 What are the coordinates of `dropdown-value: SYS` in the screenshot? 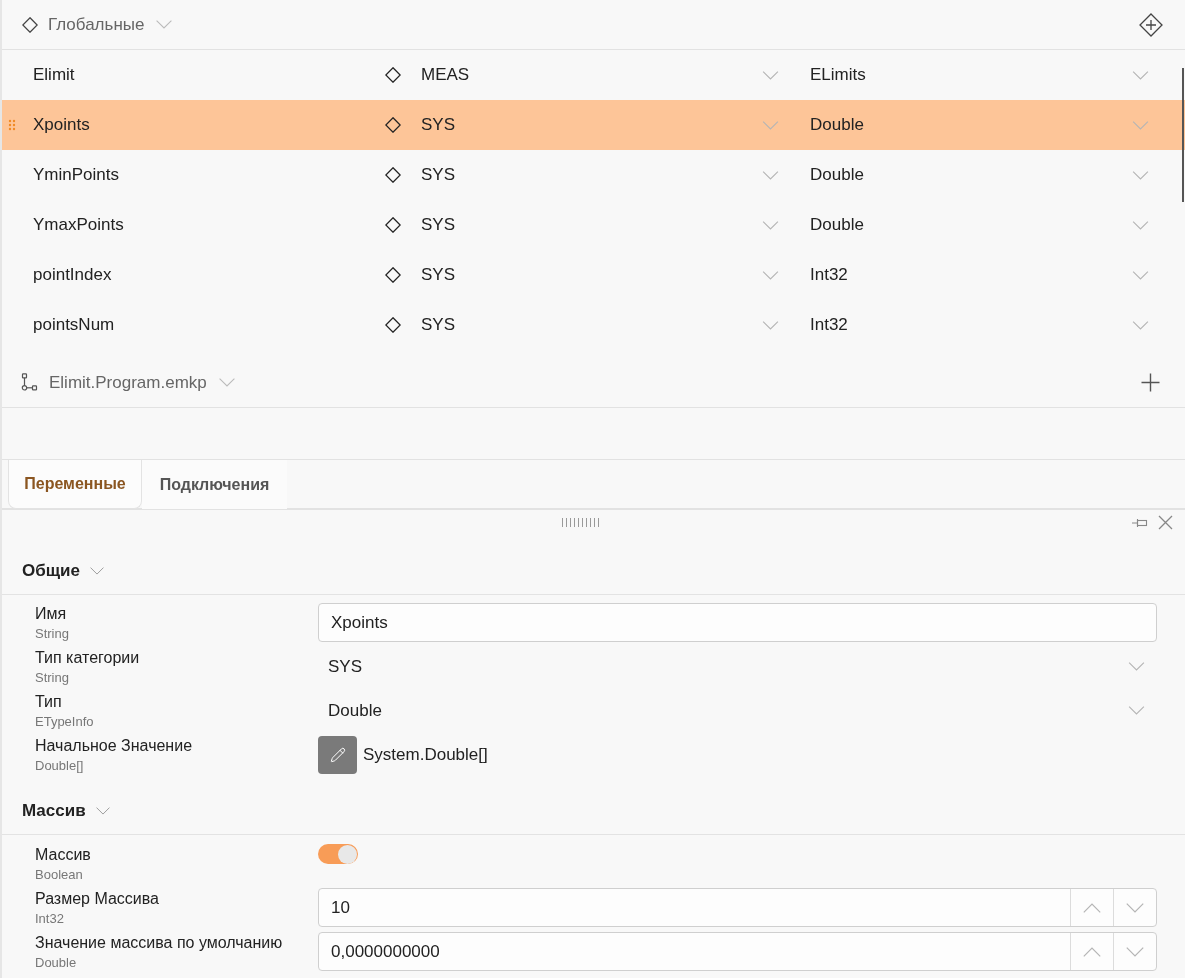 It's located at (723, 666).